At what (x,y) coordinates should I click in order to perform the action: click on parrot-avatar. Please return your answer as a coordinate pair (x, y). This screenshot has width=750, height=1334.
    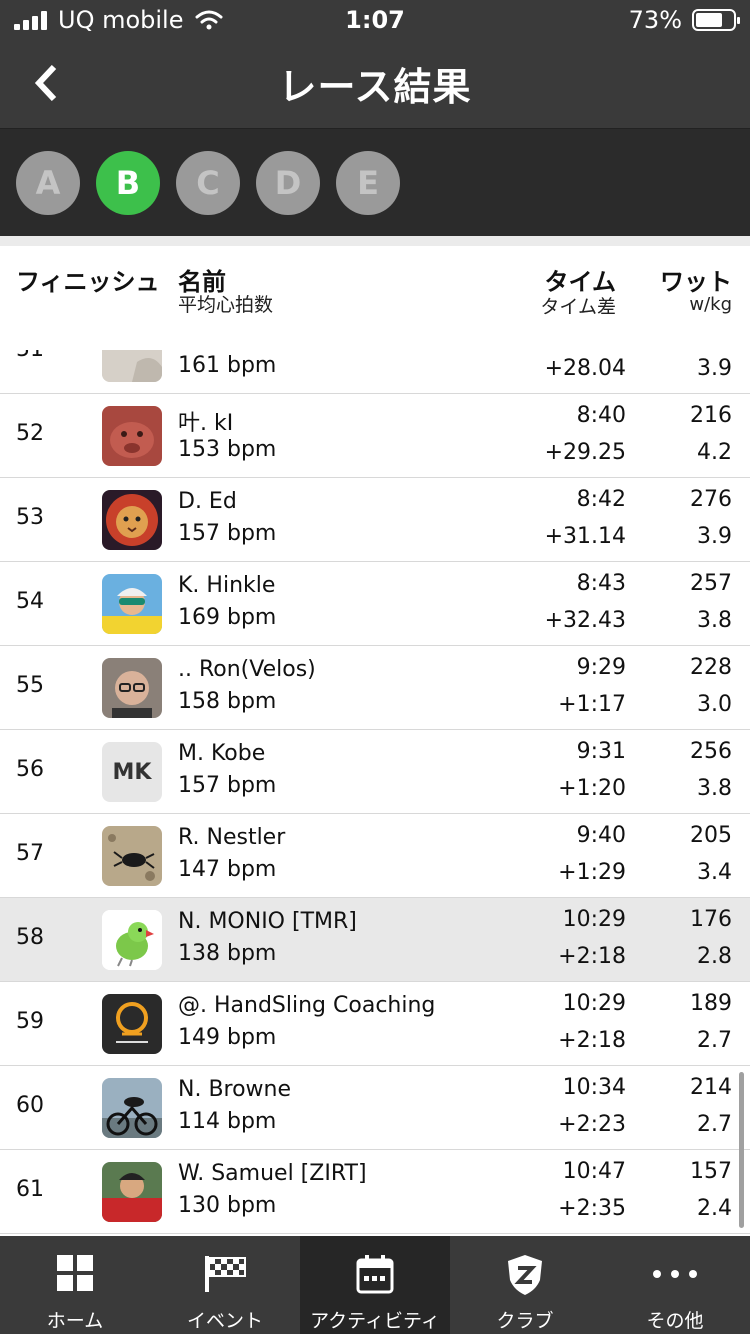
    Looking at the image, I should click on (132, 940).